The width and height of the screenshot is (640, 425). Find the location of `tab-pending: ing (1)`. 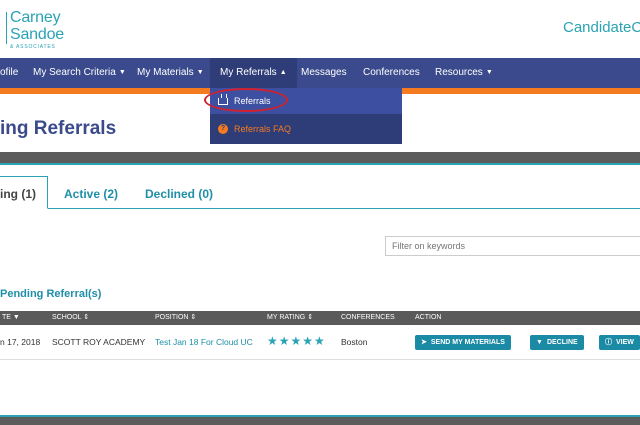

tab-pending: ing (1) is located at coordinates (18, 194).